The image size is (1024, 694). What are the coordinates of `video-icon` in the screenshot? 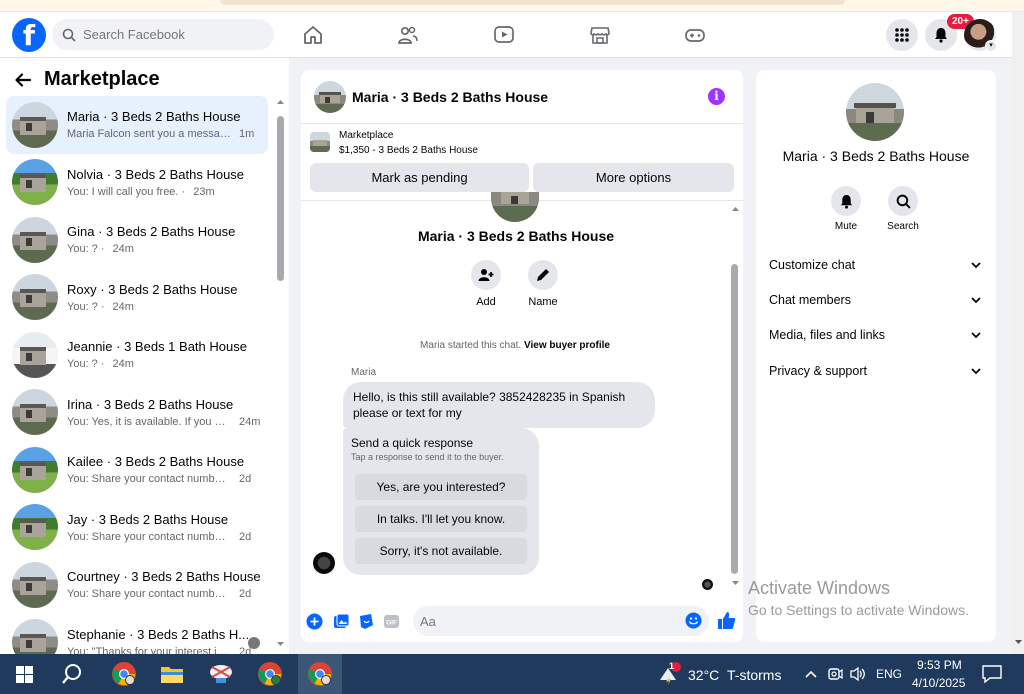 It's located at (504, 35).